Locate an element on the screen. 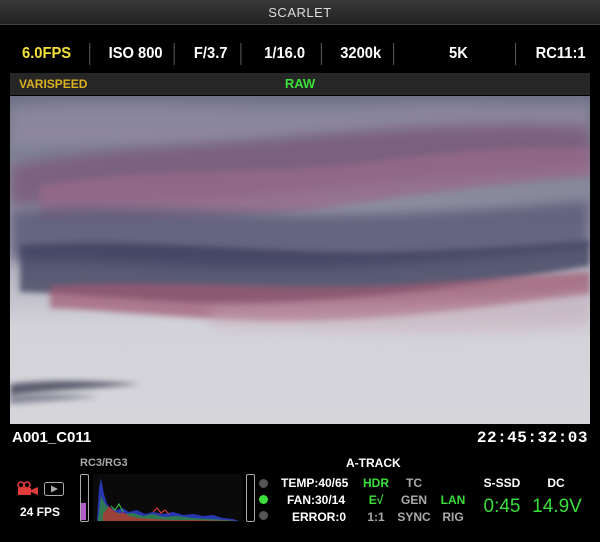 This screenshot has width=600, height=542. resolution-button: 5K is located at coordinates (459, 54).